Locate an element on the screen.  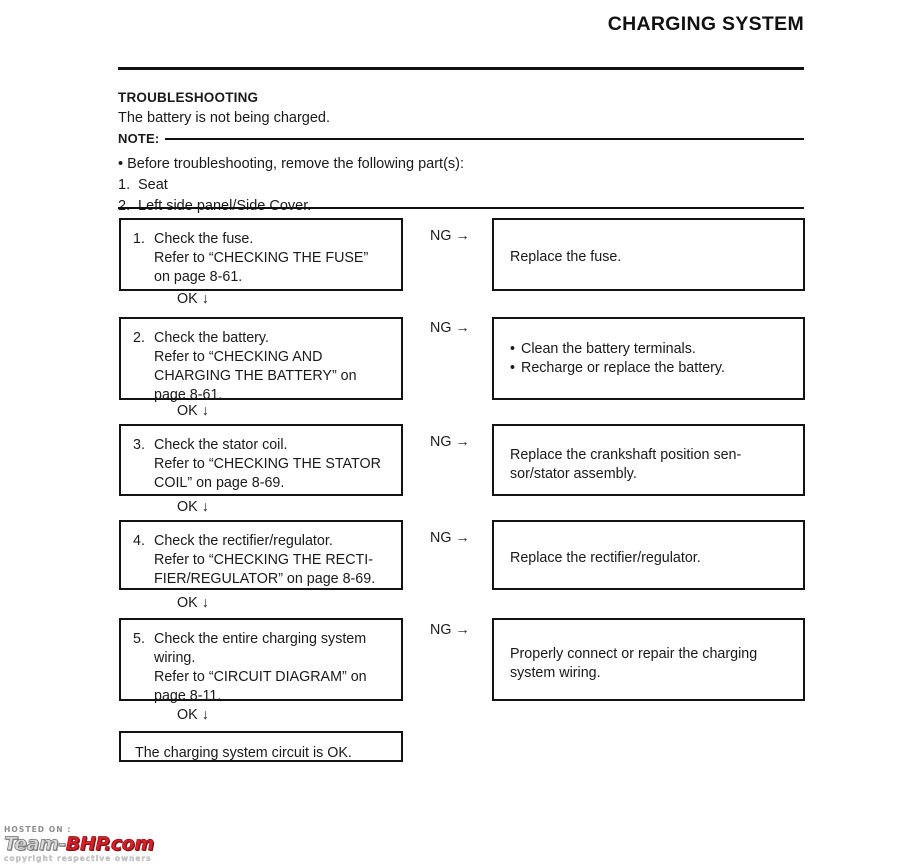
step-2-line-4: page 8-61. is located at coordinates (263, 395).